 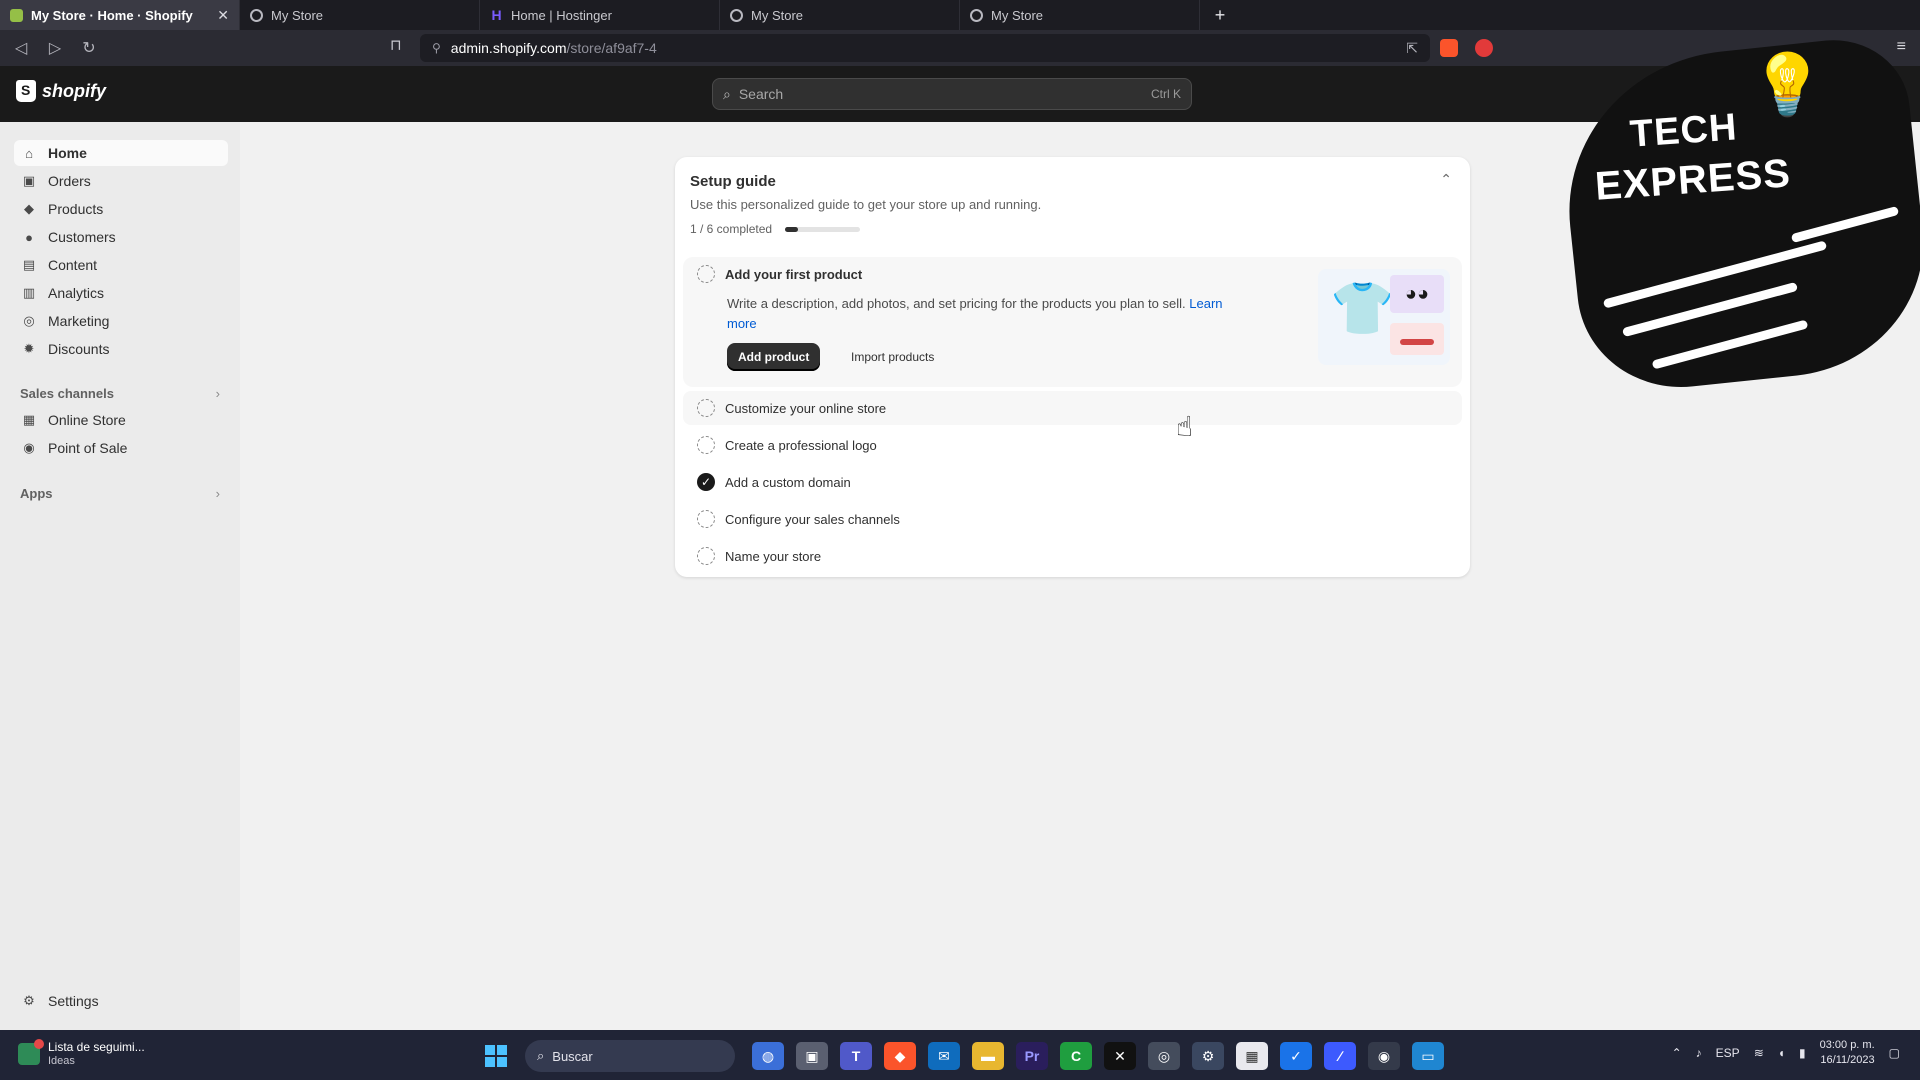 I want to click on obs-icon: ◉, so click(x=1384, y=1056).